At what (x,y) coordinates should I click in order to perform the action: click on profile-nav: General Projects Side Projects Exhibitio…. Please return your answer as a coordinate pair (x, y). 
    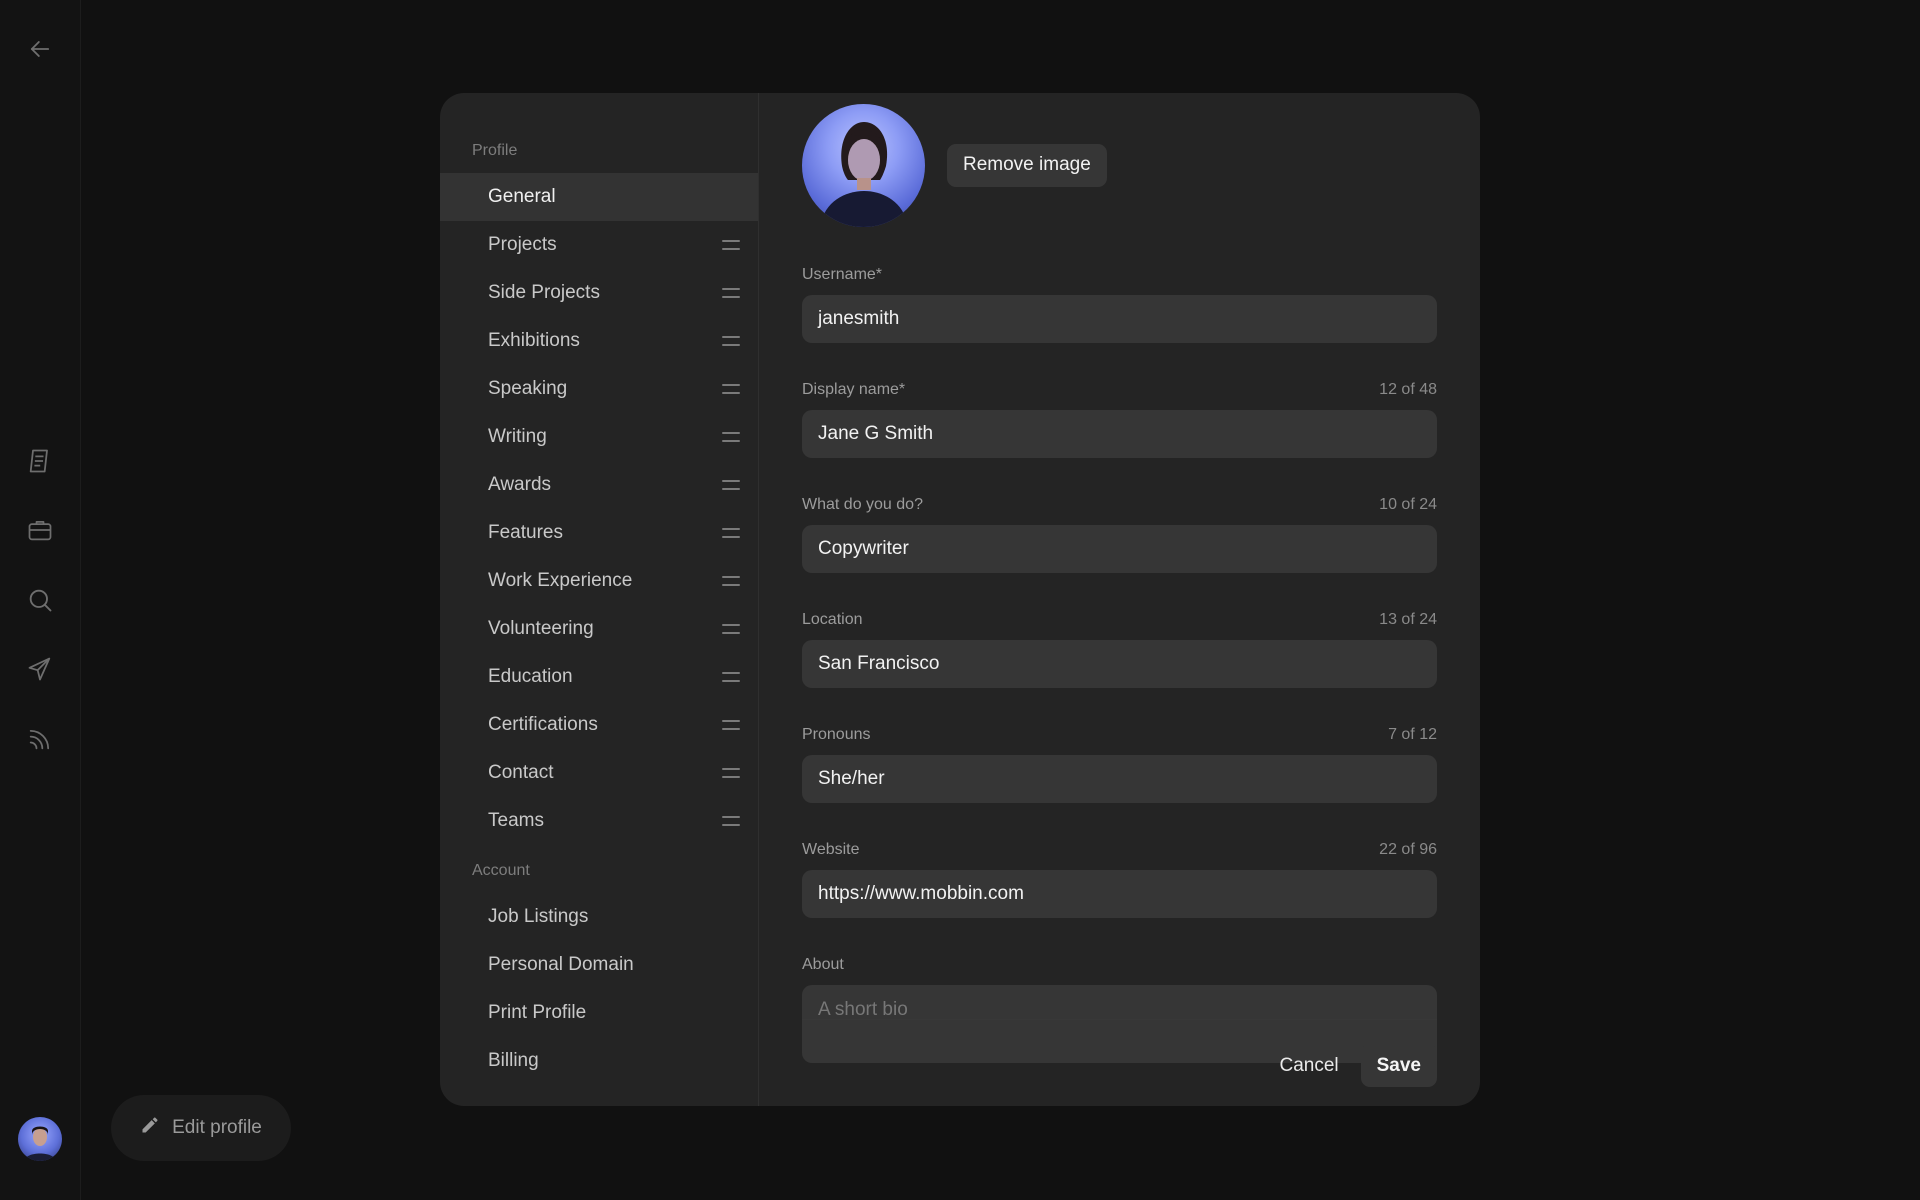
    Looking at the image, I should click on (599, 509).